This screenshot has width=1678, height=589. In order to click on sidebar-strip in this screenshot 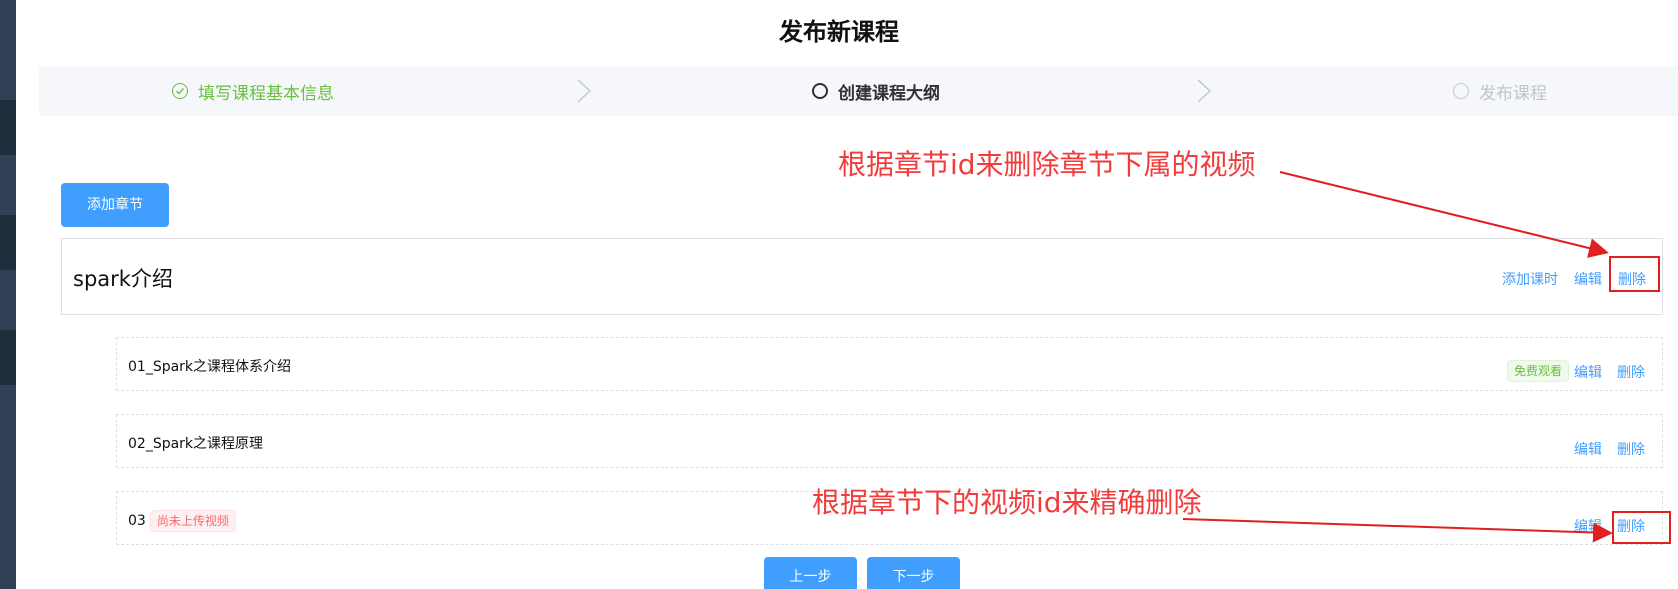, I will do `click(8, 294)`.